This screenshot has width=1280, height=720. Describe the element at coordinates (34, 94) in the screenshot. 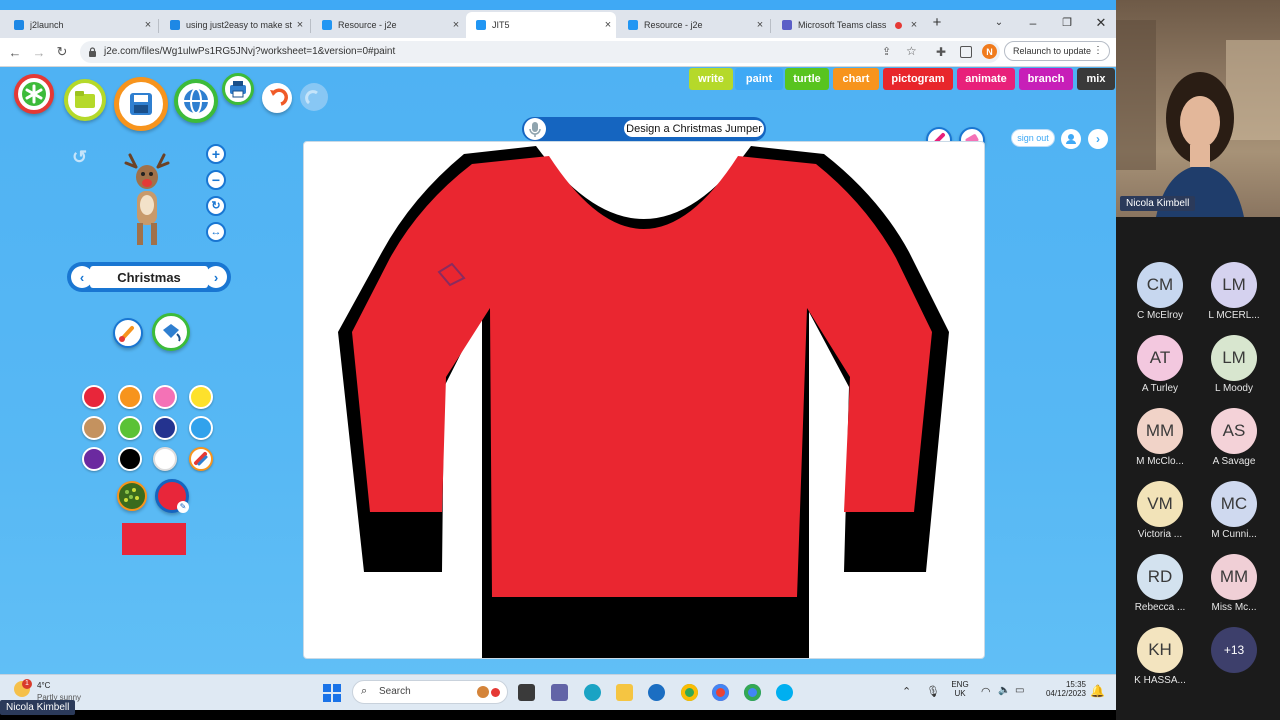

I see `new-file-button` at that location.